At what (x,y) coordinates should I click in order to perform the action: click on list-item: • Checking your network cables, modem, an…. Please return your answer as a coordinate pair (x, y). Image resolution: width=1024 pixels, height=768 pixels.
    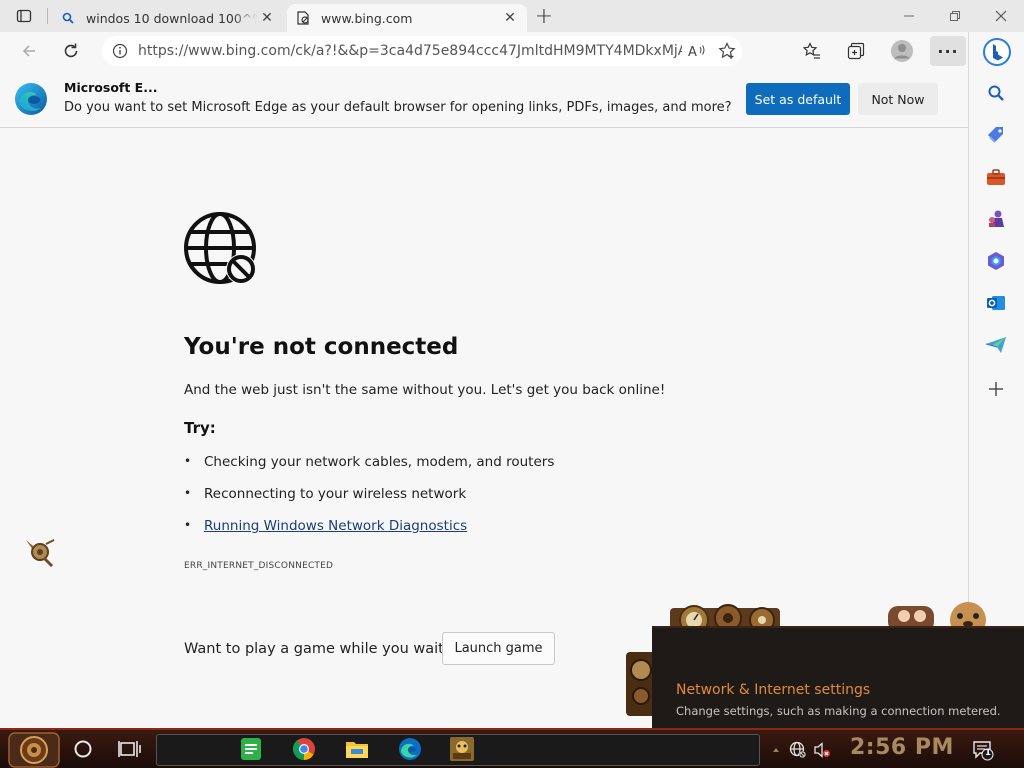
    Looking at the image, I should click on (369, 462).